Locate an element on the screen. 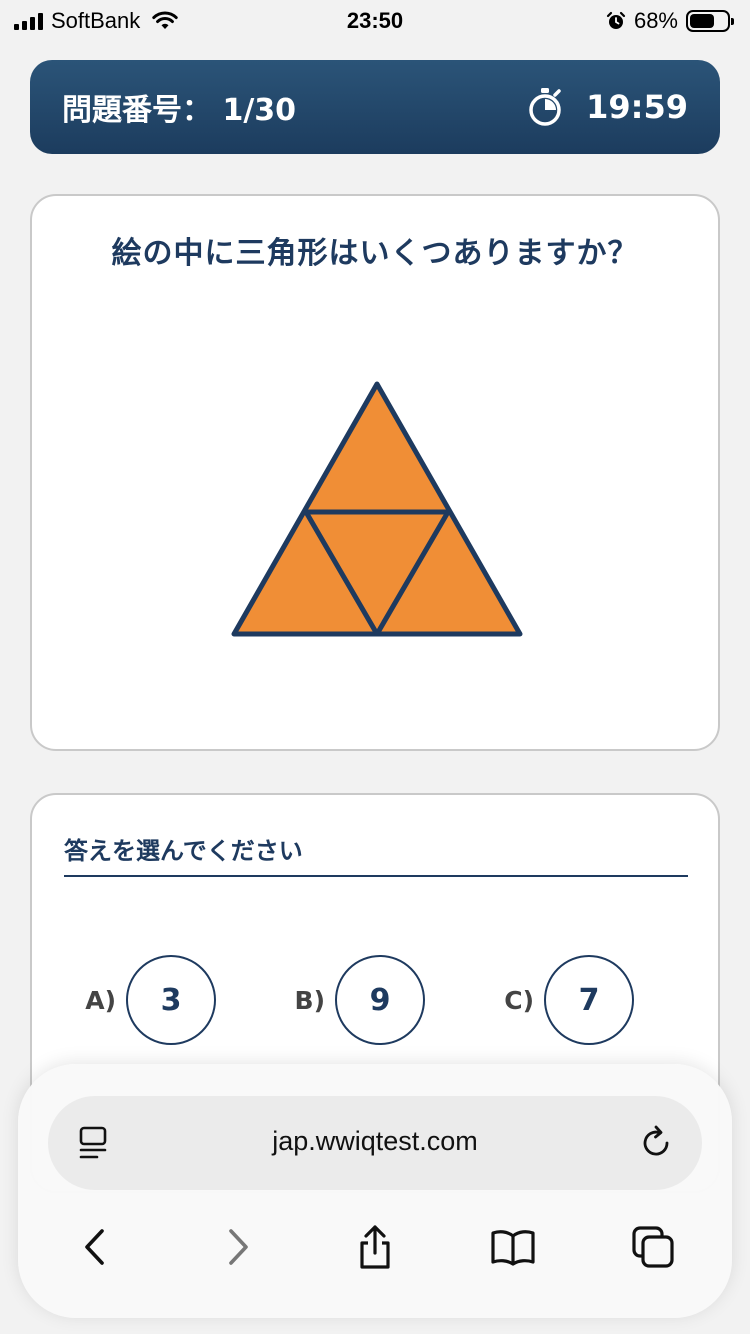 The height and width of the screenshot is (1334, 750). book-icon is located at coordinates (513, 1248).